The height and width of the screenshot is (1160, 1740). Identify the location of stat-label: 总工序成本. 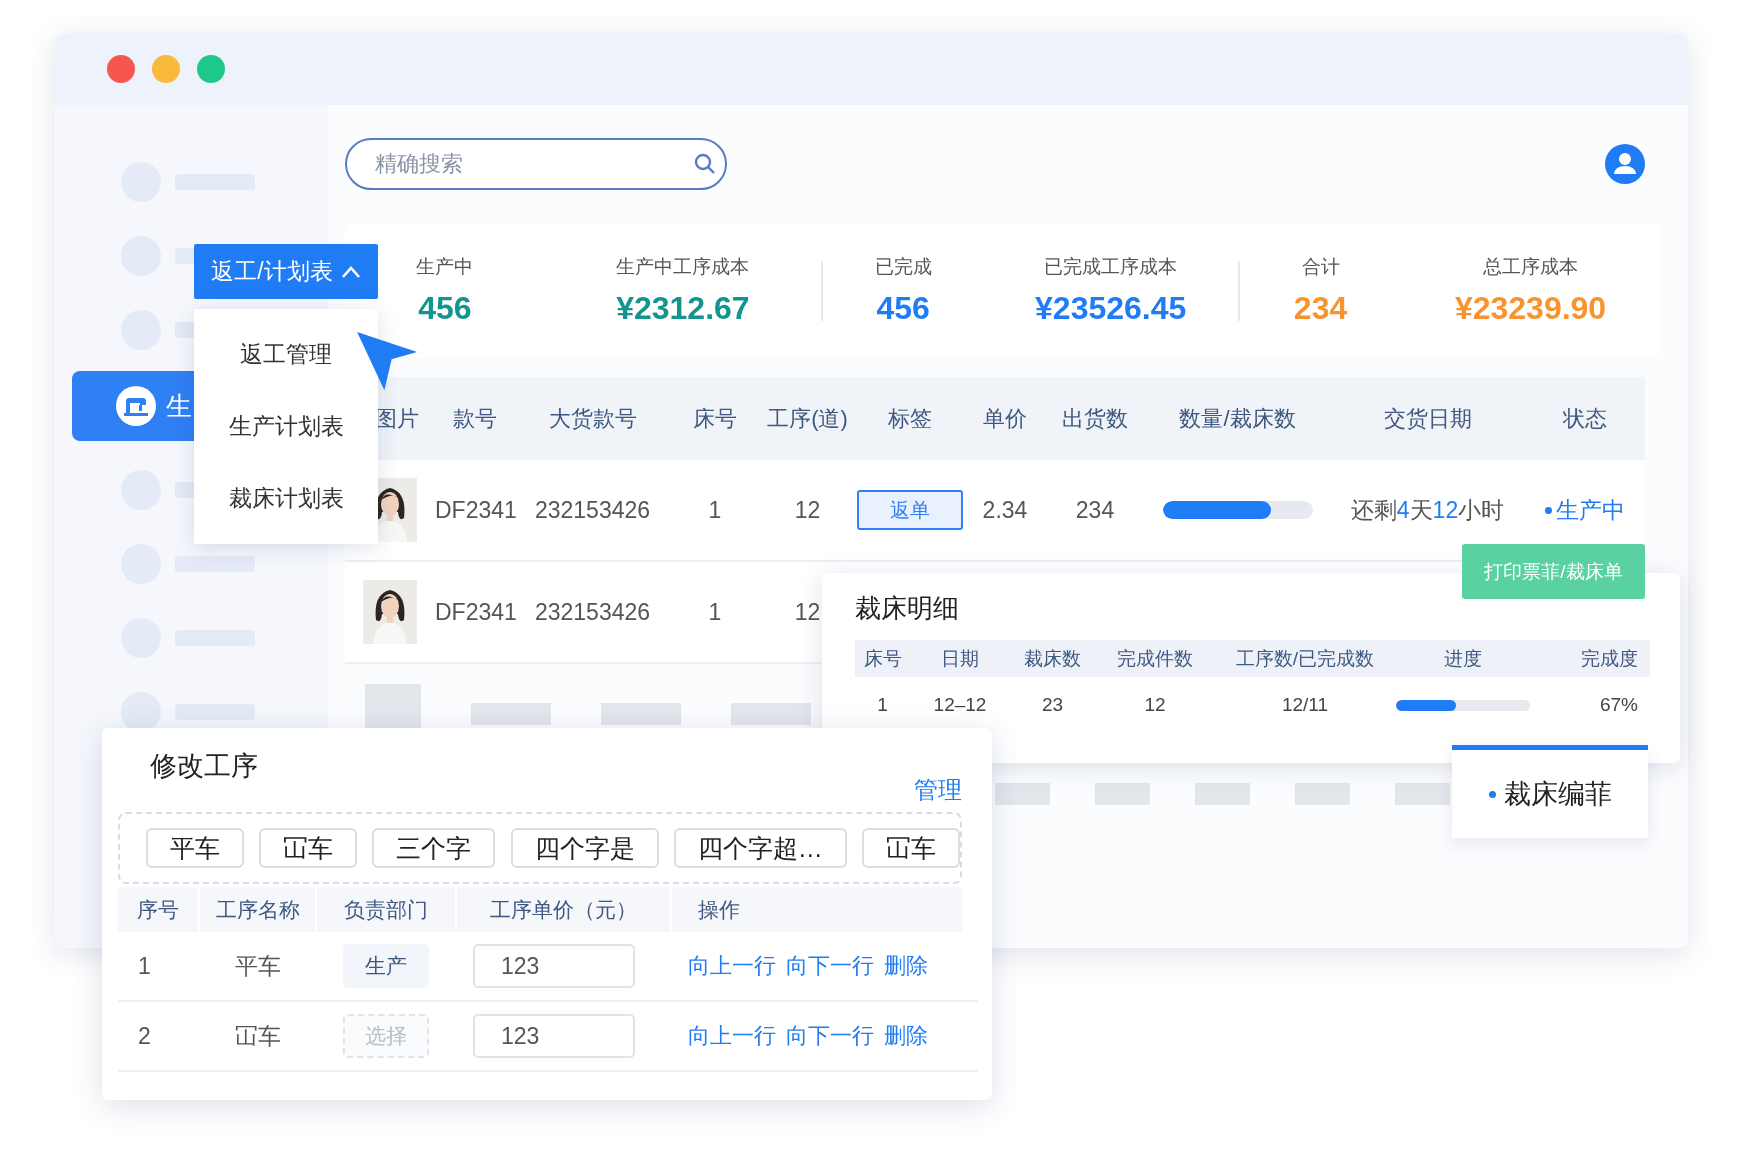
(1530, 267).